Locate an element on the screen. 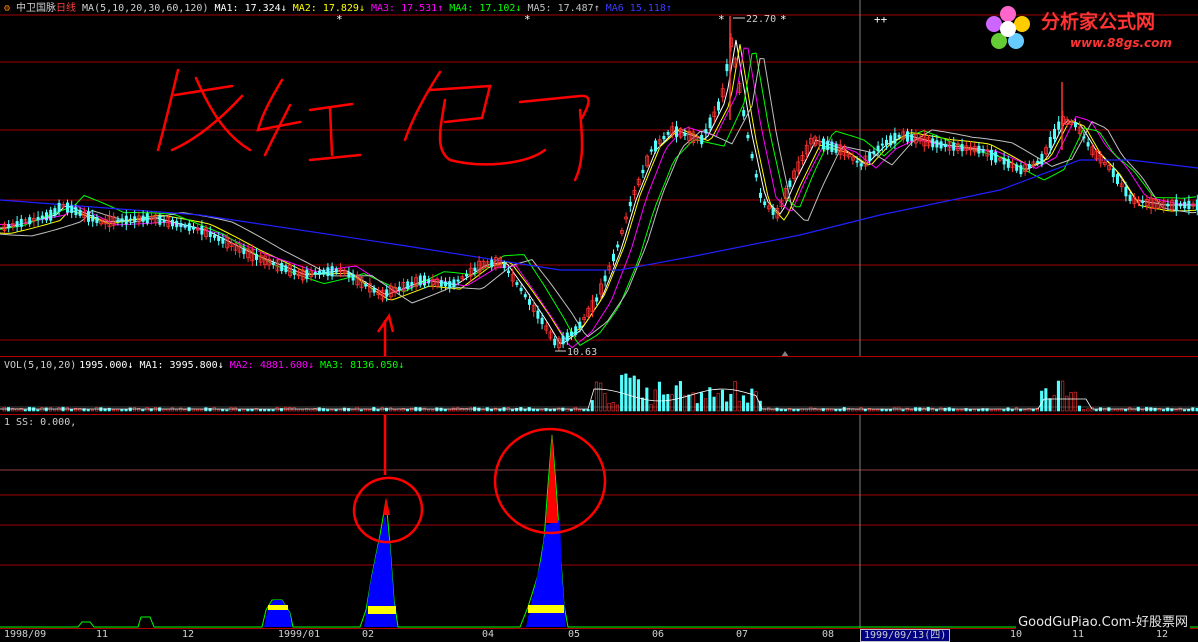 The height and width of the screenshot is (642, 1198). date-tick: 02 is located at coordinates (368, 634).